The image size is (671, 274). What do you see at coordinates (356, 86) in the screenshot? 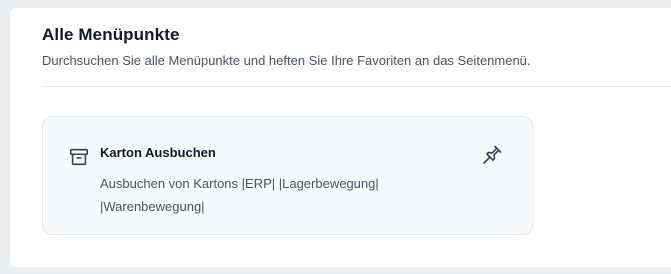
I see `divider` at bounding box center [356, 86].